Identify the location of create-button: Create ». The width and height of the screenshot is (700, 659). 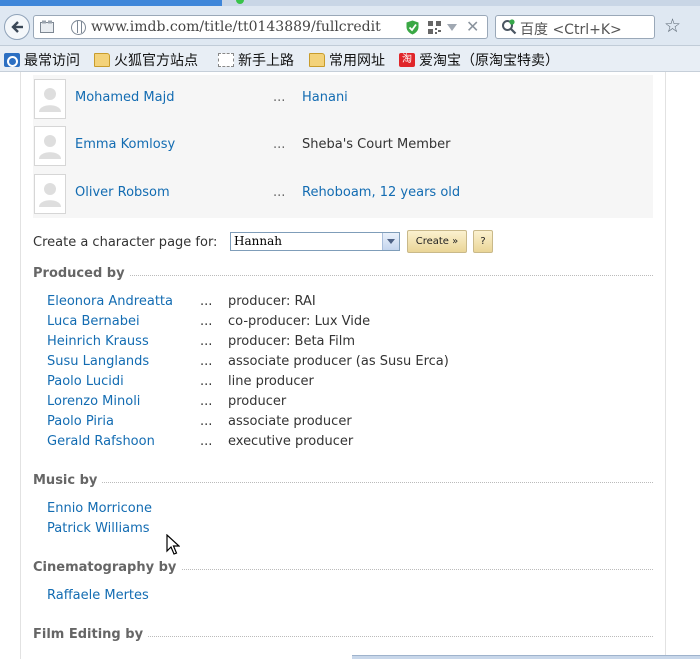
(437, 241).